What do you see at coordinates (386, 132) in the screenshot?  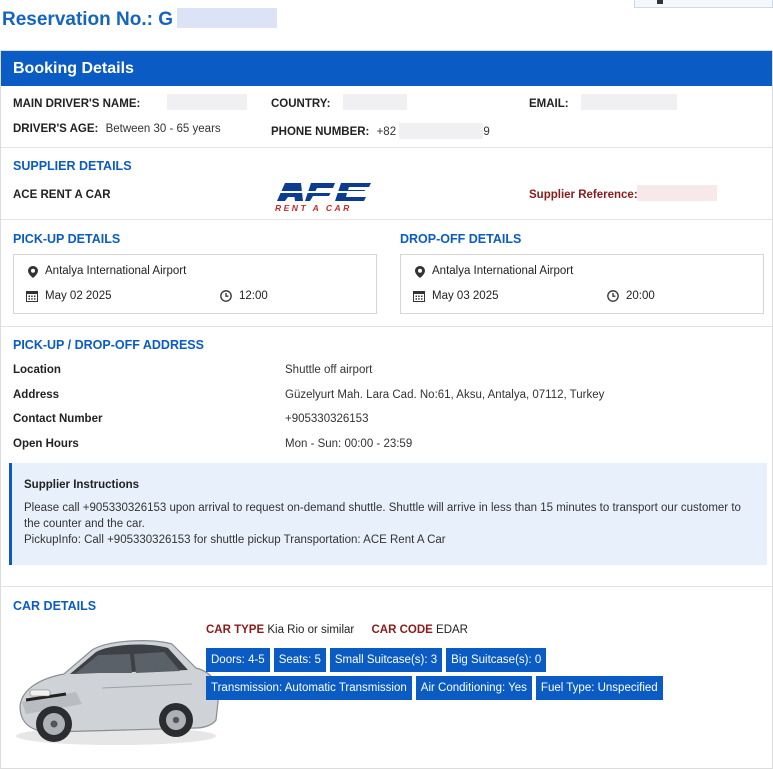 I see `phone-value: +82` at bounding box center [386, 132].